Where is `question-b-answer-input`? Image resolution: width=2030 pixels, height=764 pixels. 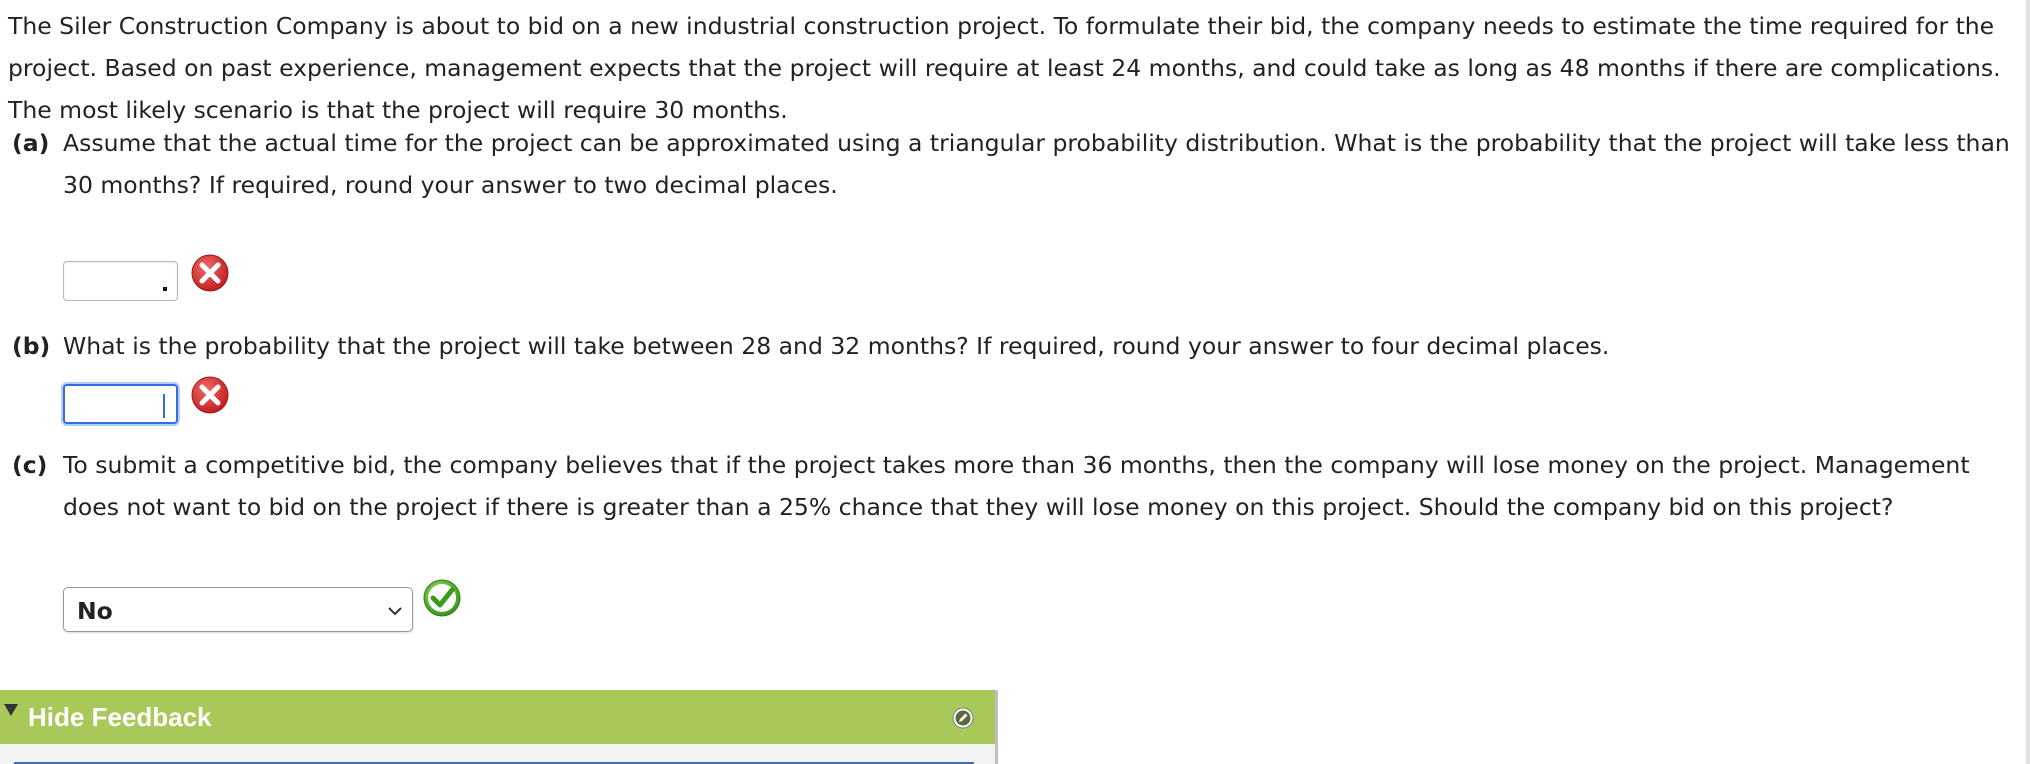 question-b-answer-input is located at coordinates (120, 404).